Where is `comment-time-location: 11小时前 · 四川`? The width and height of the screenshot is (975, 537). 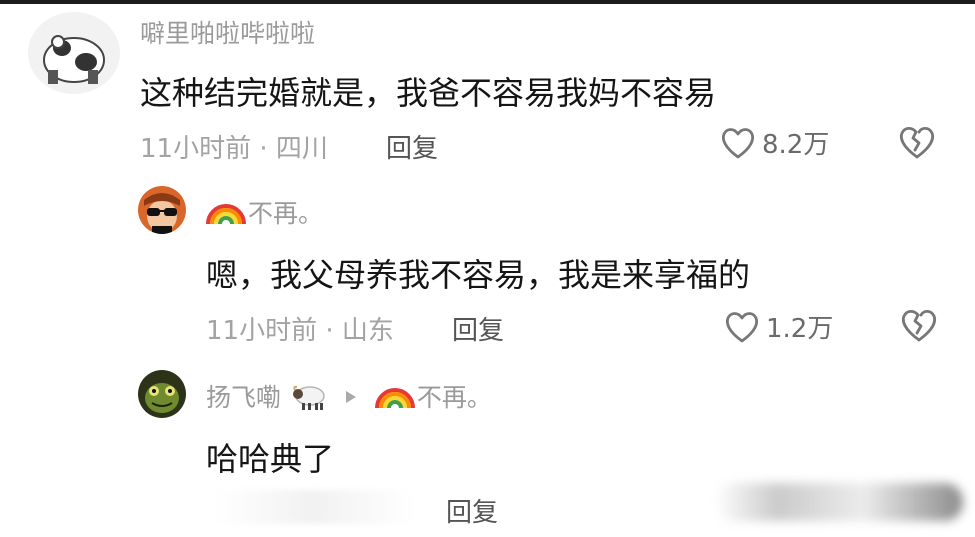
comment-time-location: 11小时前 · 四川 is located at coordinates (234, 149).